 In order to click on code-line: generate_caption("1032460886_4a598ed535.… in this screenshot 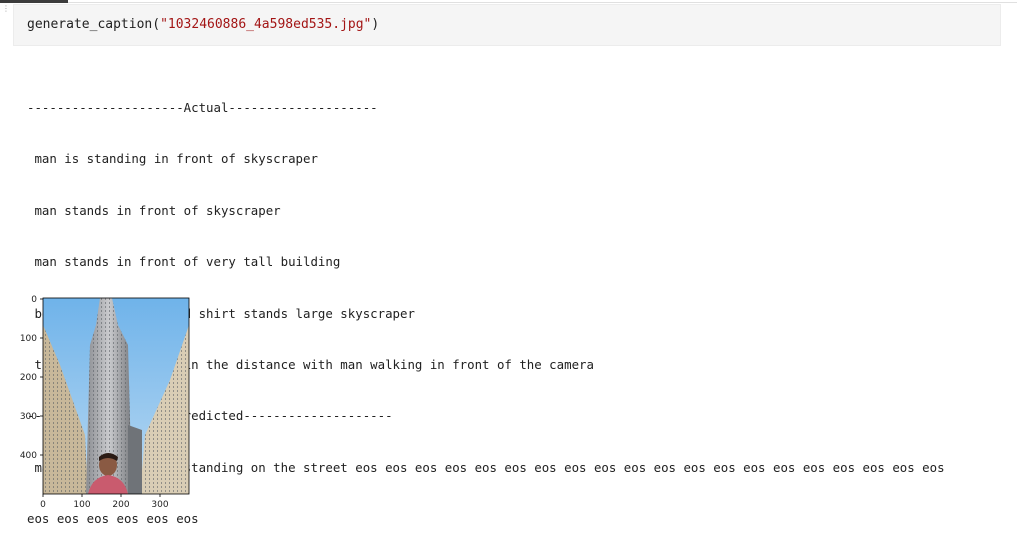, I will do `click(203, 25)`.